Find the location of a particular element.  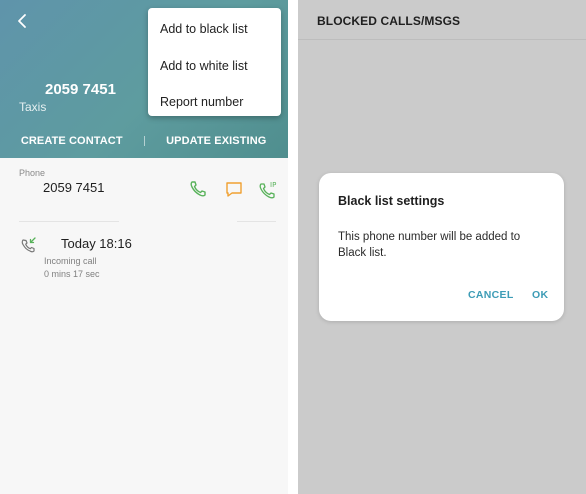

cancel-button: CANCEL is located at coordinates (491, 295).